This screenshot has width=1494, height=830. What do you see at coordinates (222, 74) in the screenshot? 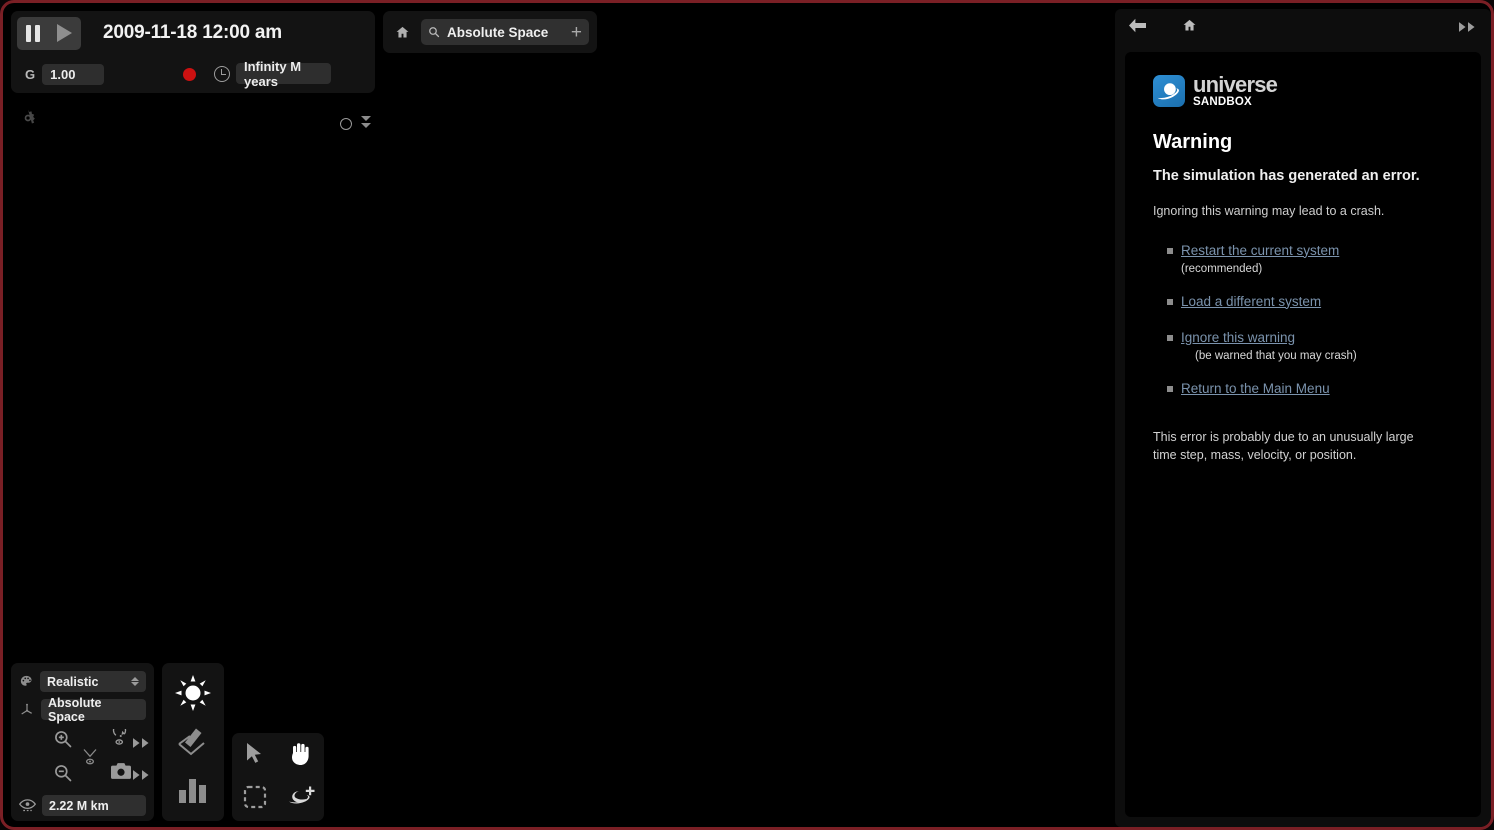
I see `clock-icon` at bounding box center [222, 74].